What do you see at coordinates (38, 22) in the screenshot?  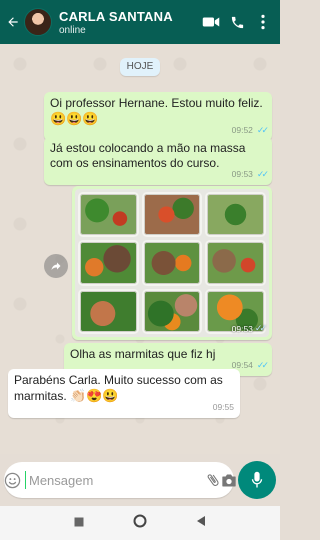 I see `contact-avatar` at bounding box center [38, 22].